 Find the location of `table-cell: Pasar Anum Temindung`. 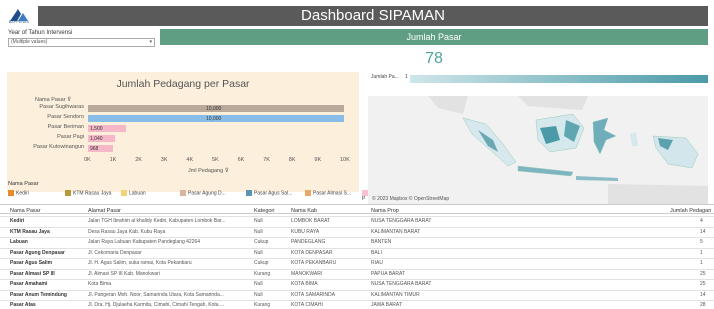

table-cell: Pasar Anum Temindung is located at coordinates (38, 294).